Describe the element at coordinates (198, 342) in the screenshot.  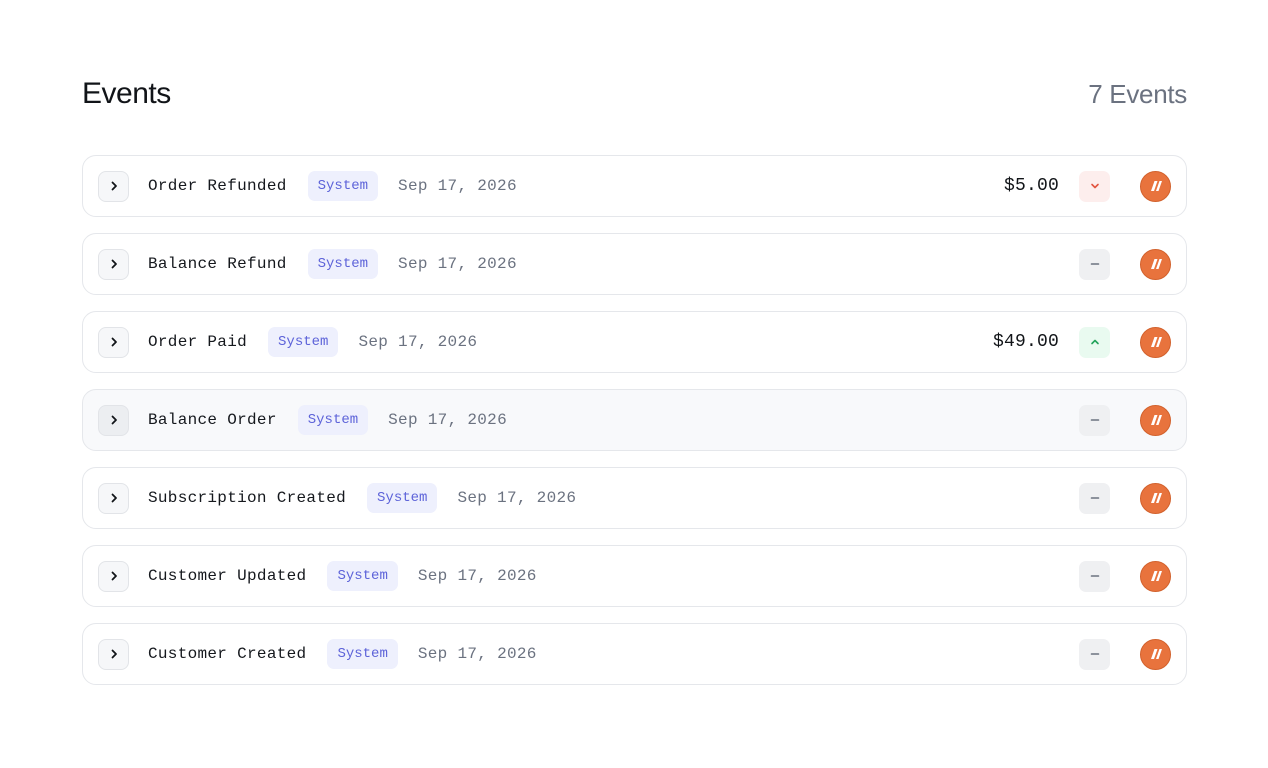
I see `event-name: Order Paid` at that location.